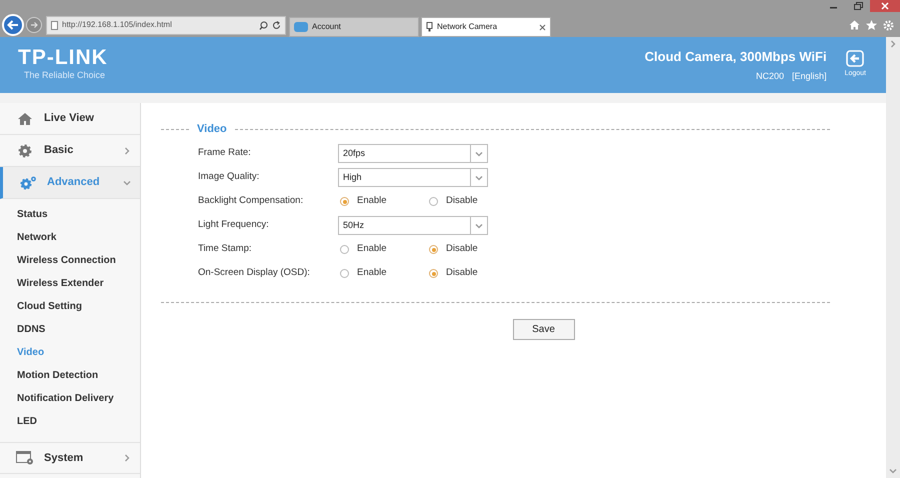 Image resolution: width=900 pixels, height=478 pixels. What do you see at coordinates (234, 225) in the screenshot?
I see `field-label: Light Frequency:` at bounding box center [234, 225].